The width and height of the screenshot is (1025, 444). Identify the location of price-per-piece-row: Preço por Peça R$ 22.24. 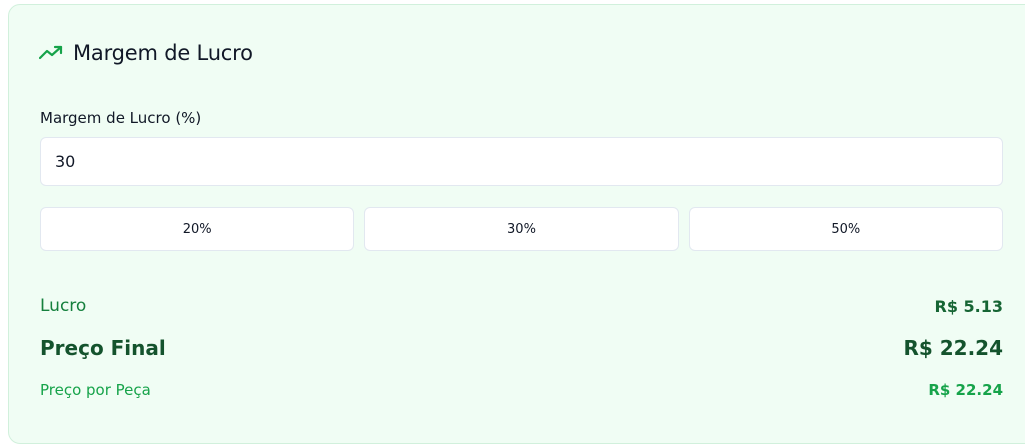
(521, 390).